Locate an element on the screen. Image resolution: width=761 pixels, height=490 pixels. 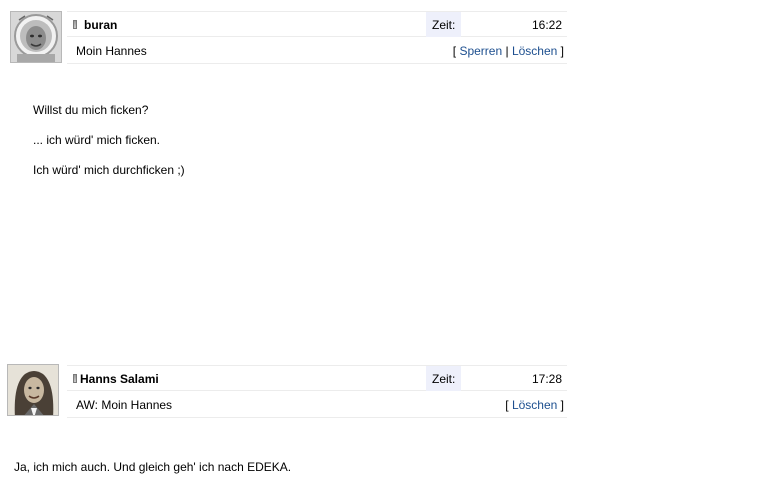
message-actions: [ Löschen ] is located at coordinates (534, 405).